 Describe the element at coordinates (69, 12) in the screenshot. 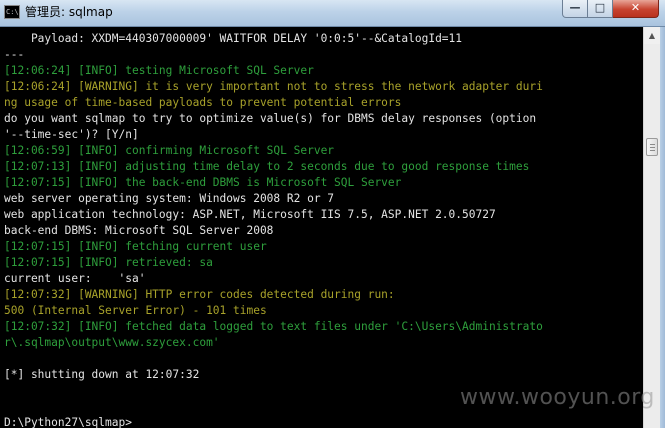

I see `window-title: 管理员: sqlmap` at that location.